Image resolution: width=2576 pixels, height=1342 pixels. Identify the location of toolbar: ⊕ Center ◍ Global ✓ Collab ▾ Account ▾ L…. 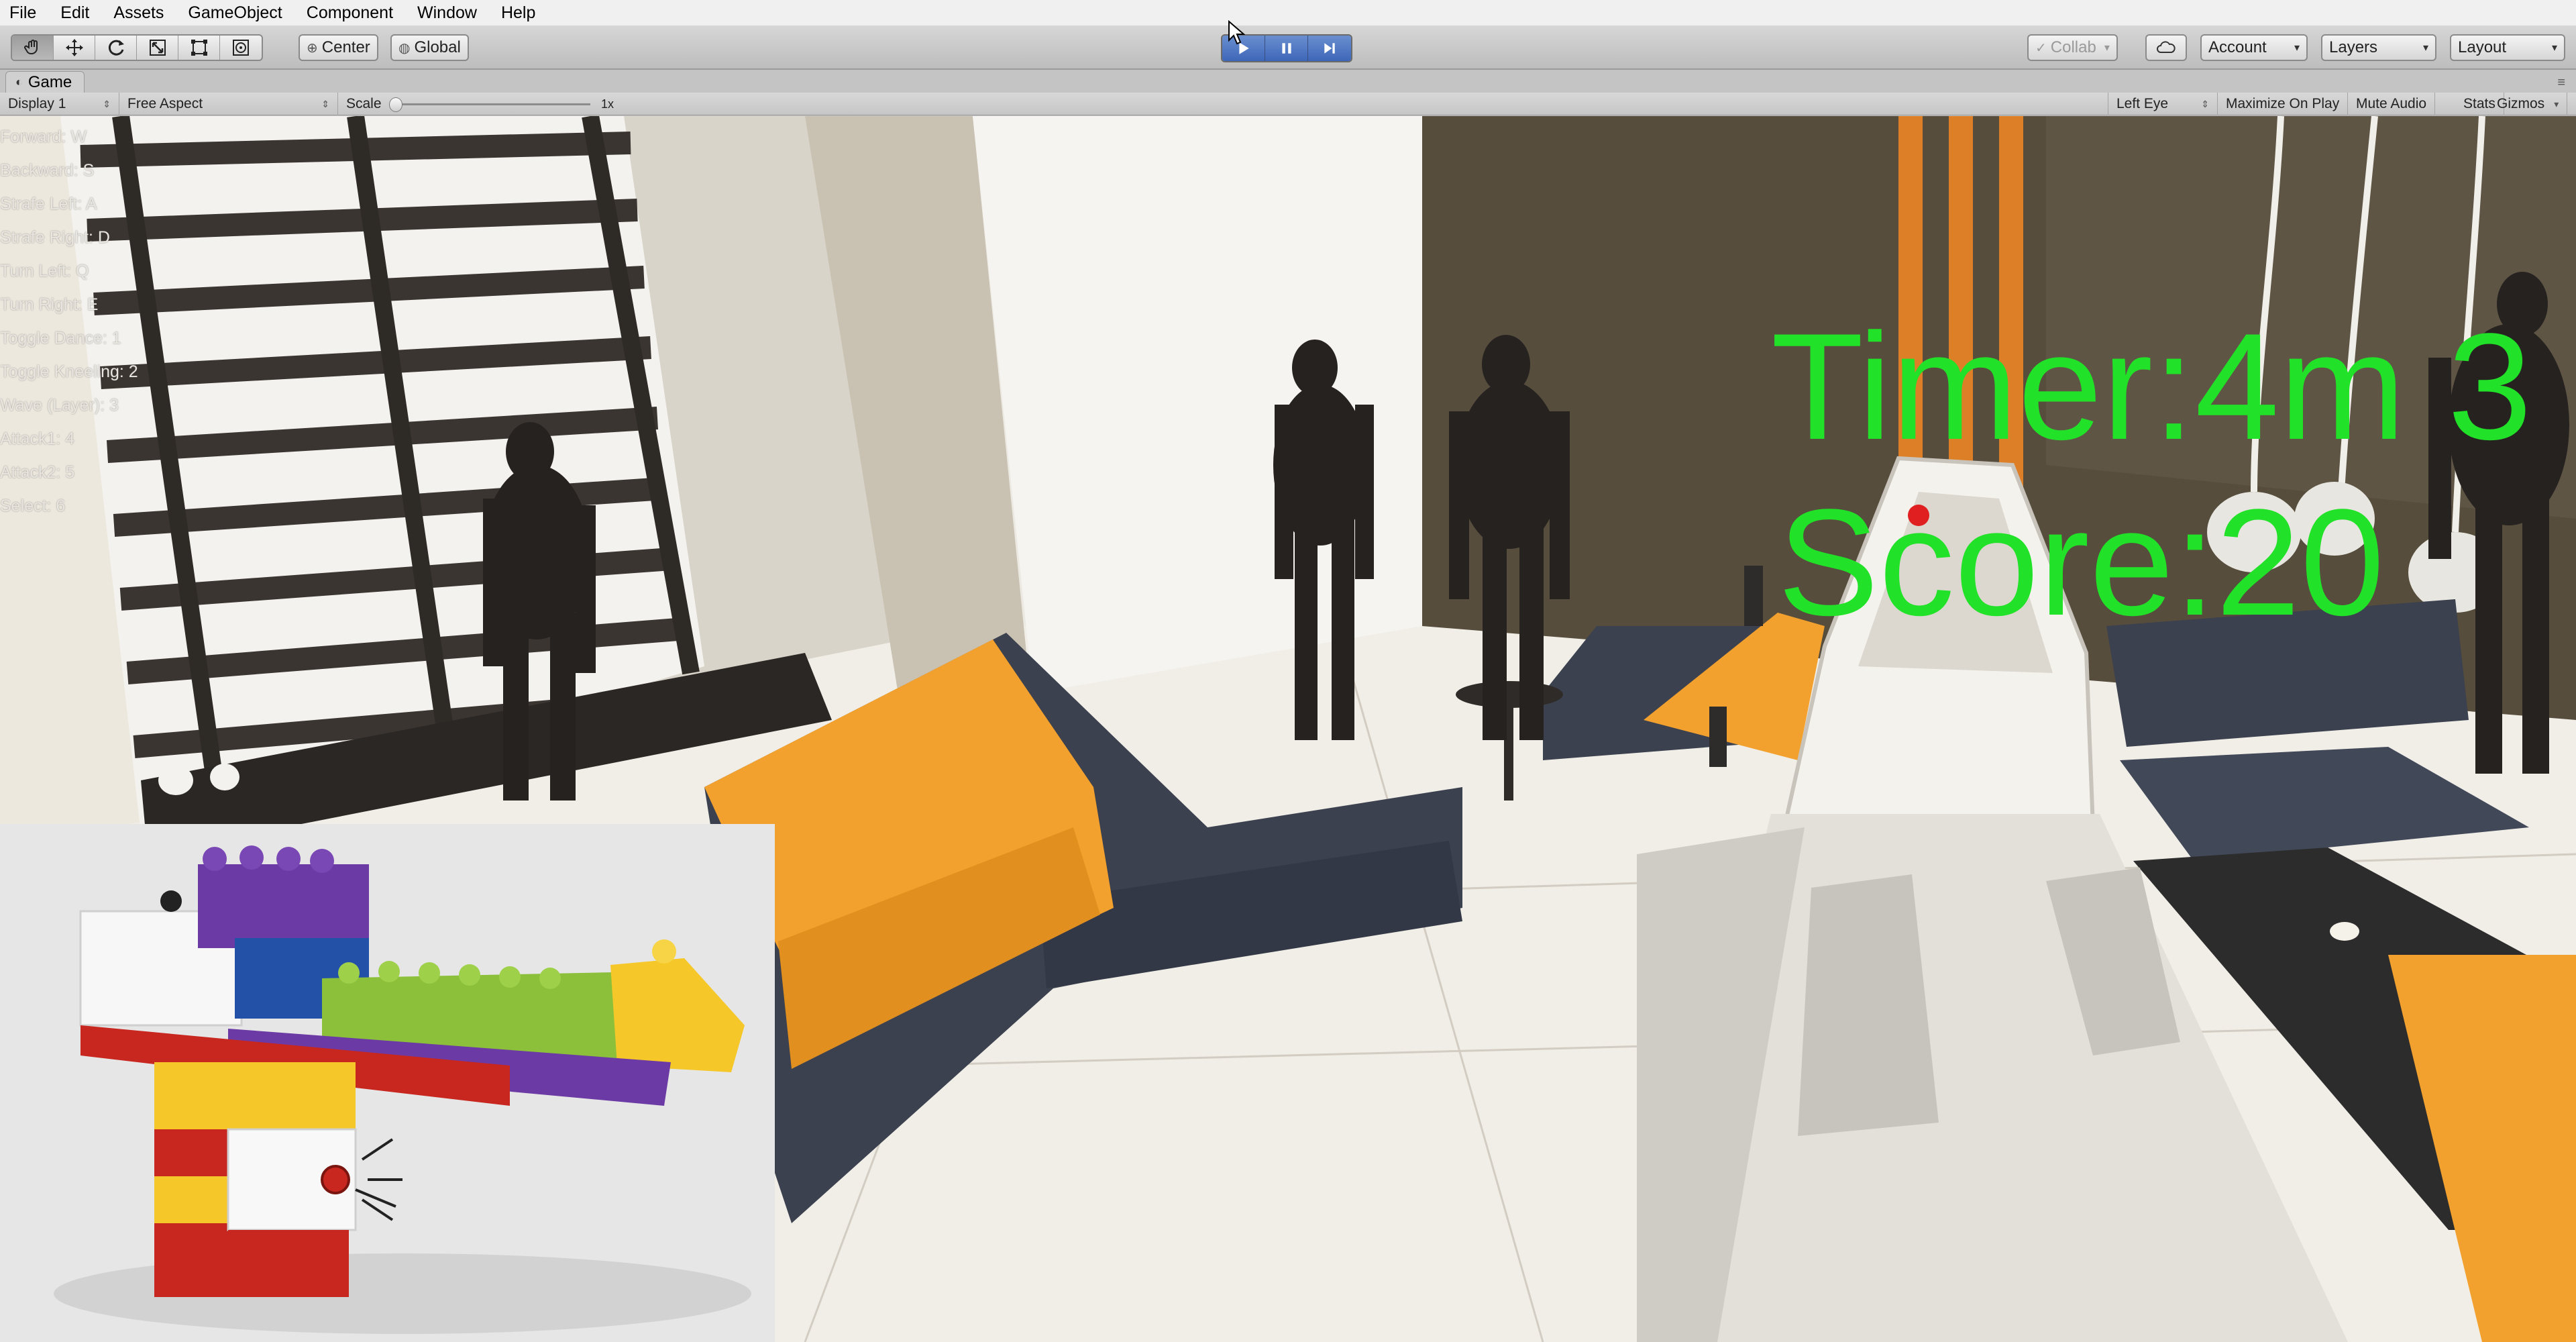
(1288, 45).